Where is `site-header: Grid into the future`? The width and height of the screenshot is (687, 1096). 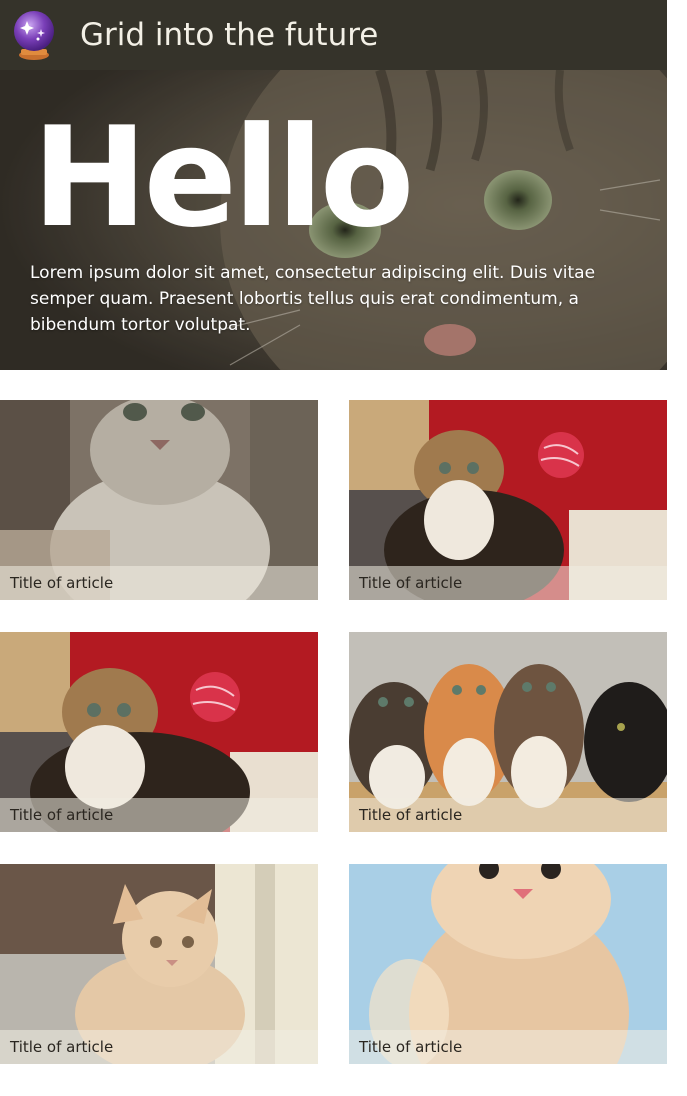 site-header: Grid into the future is located at coordinates (333, 35).